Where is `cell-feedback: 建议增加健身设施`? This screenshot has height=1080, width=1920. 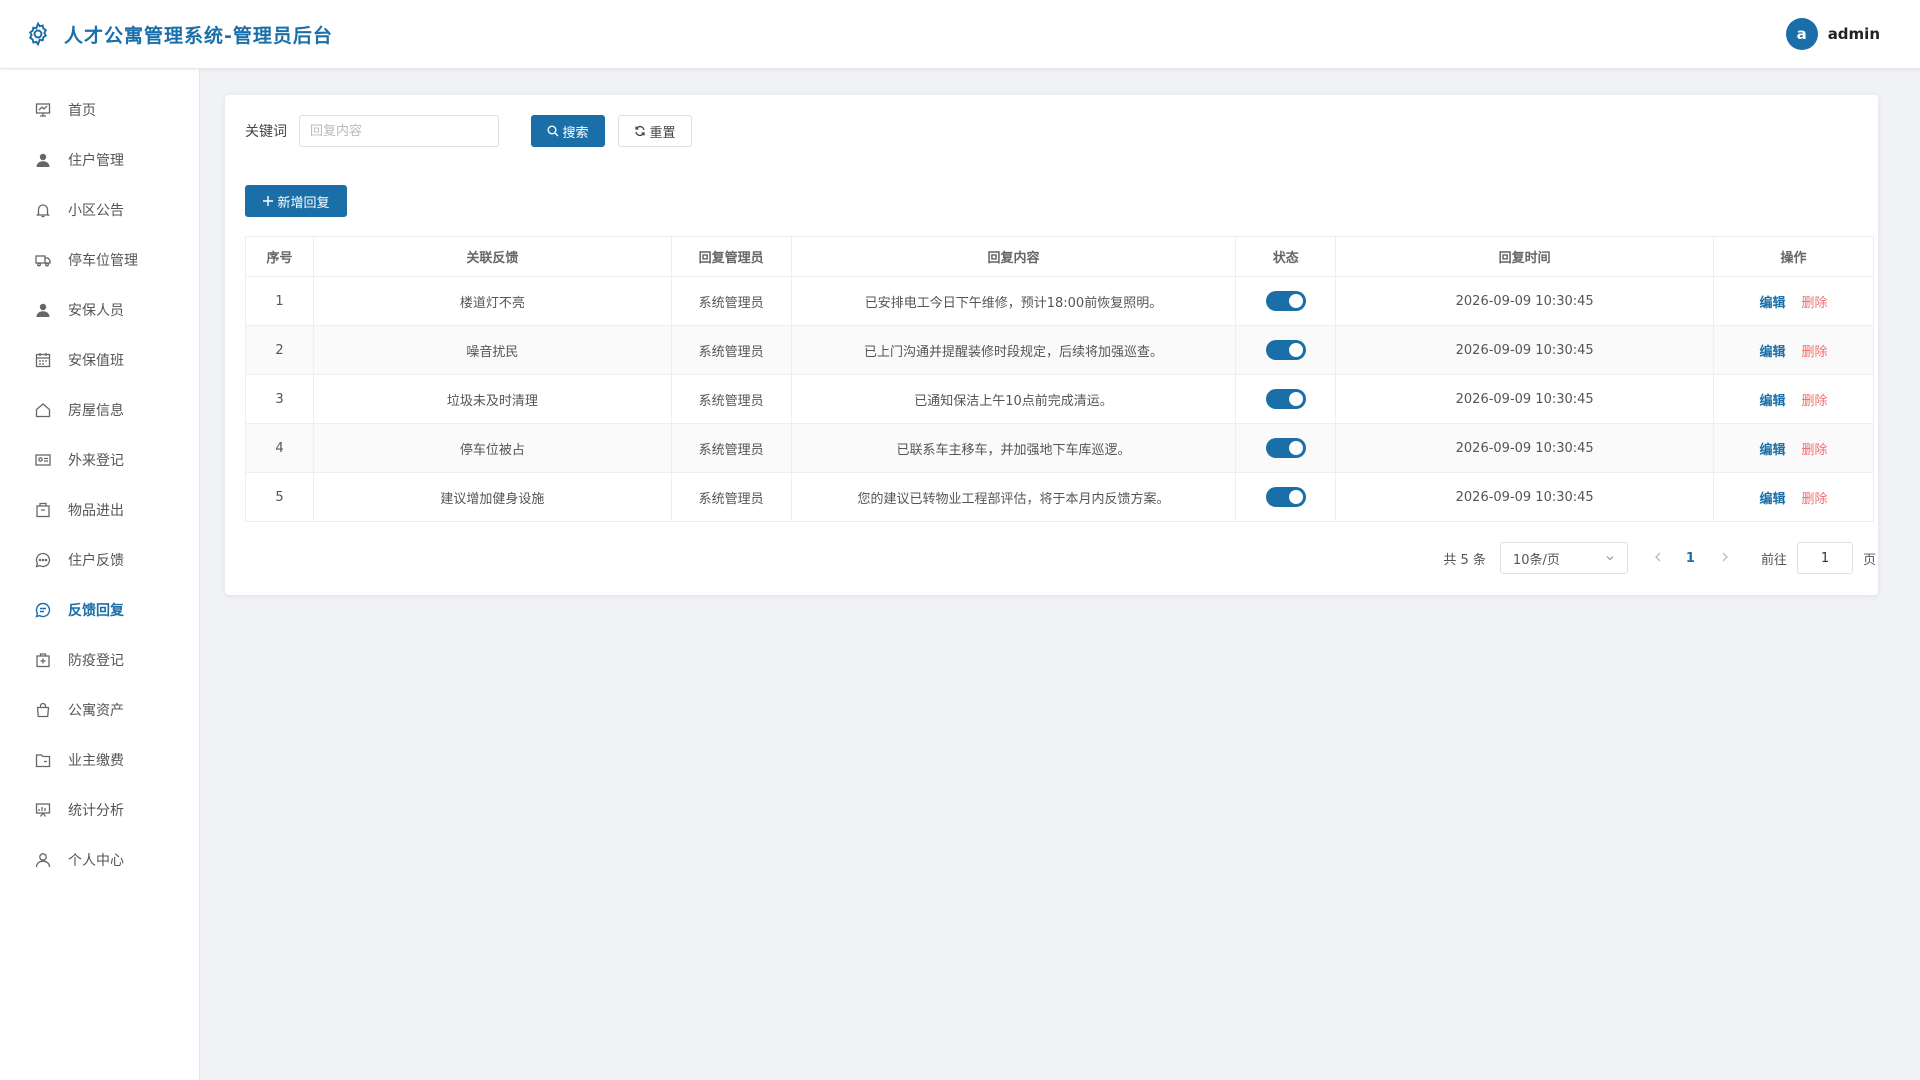 cell-feedback: 建议增加健身设施 is located at coordinates (492, 497).